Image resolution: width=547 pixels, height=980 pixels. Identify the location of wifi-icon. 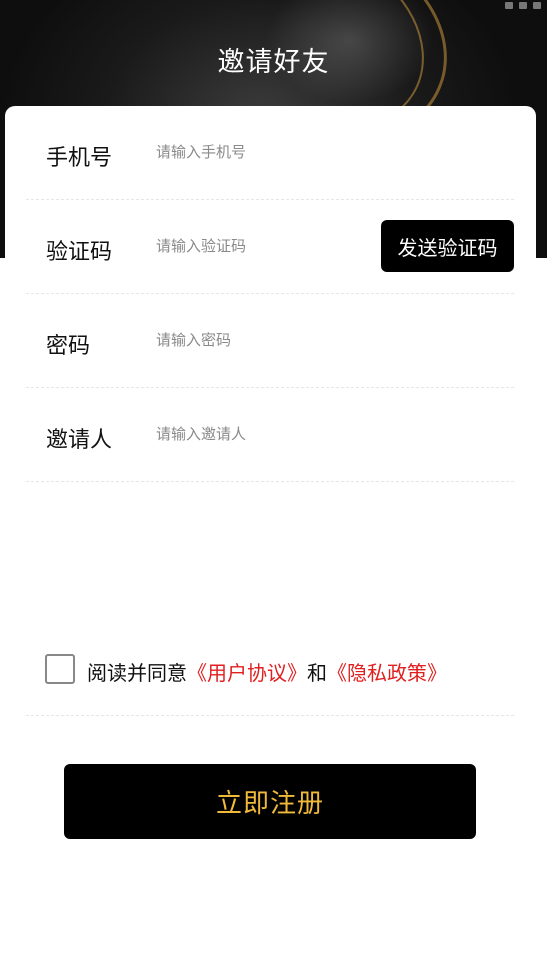
(523, 5).